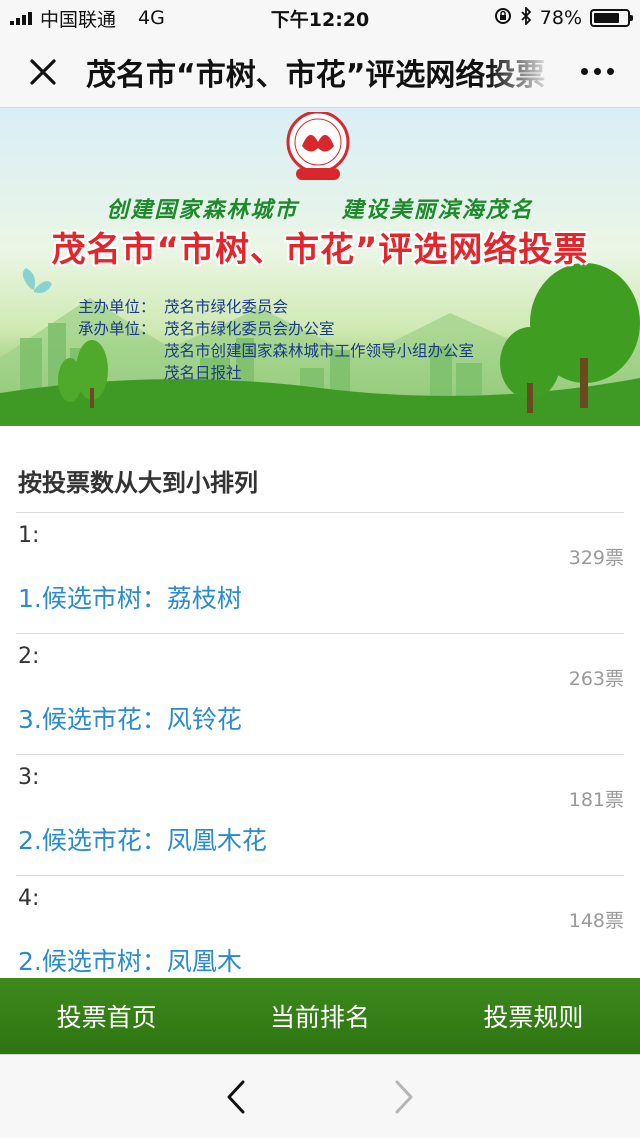 Image resolution: width=640 pixels, height=1138 pixels. I want to click on battery-percent: 78%, so click(560, 18).